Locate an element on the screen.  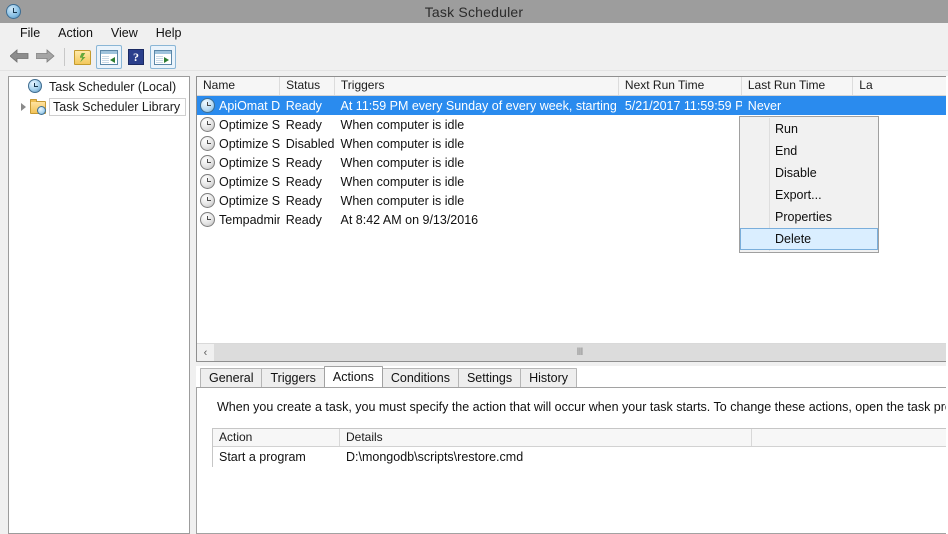
clock-icon is located at coordinates (36, 87).